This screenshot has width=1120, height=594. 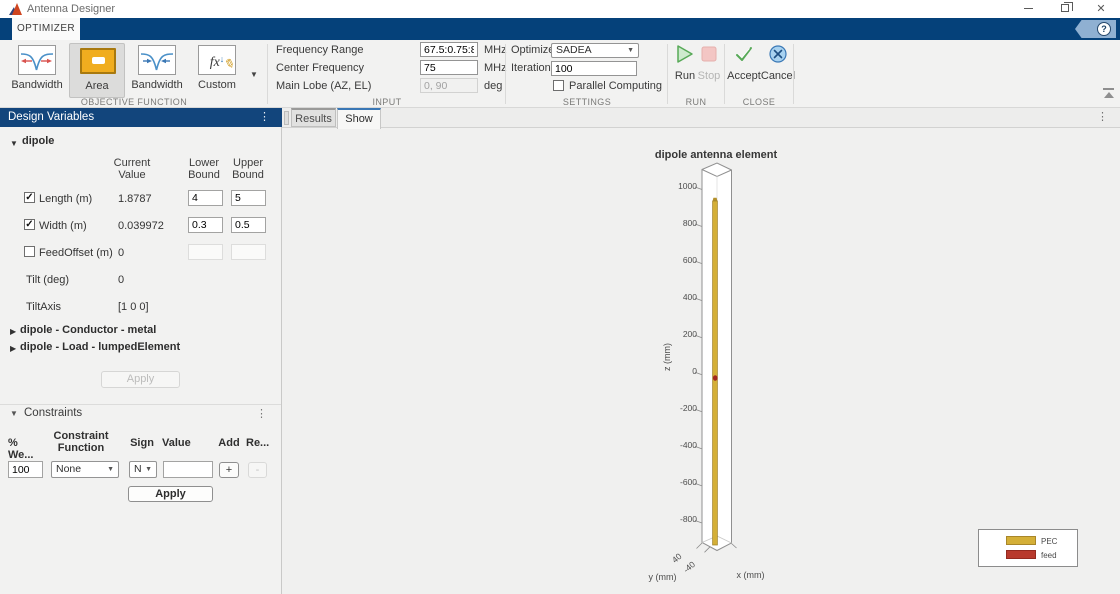 I want to click on column-header-upper-bound: Upper Bound, so click(x=248, y=169).